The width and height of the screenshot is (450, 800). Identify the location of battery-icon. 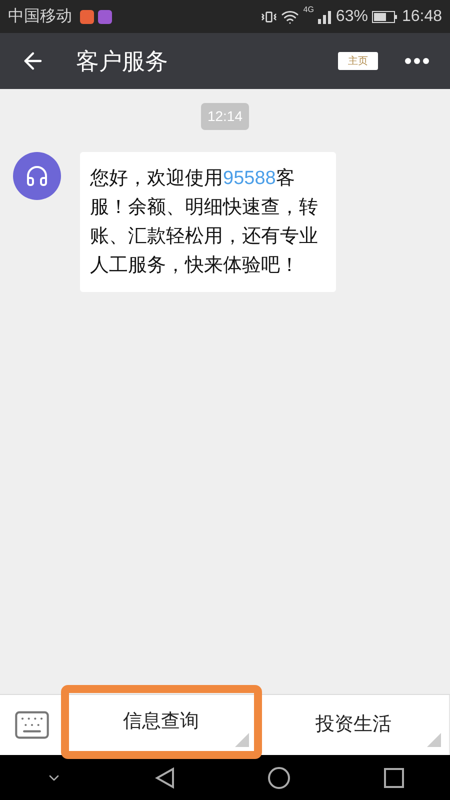
(385, 17).